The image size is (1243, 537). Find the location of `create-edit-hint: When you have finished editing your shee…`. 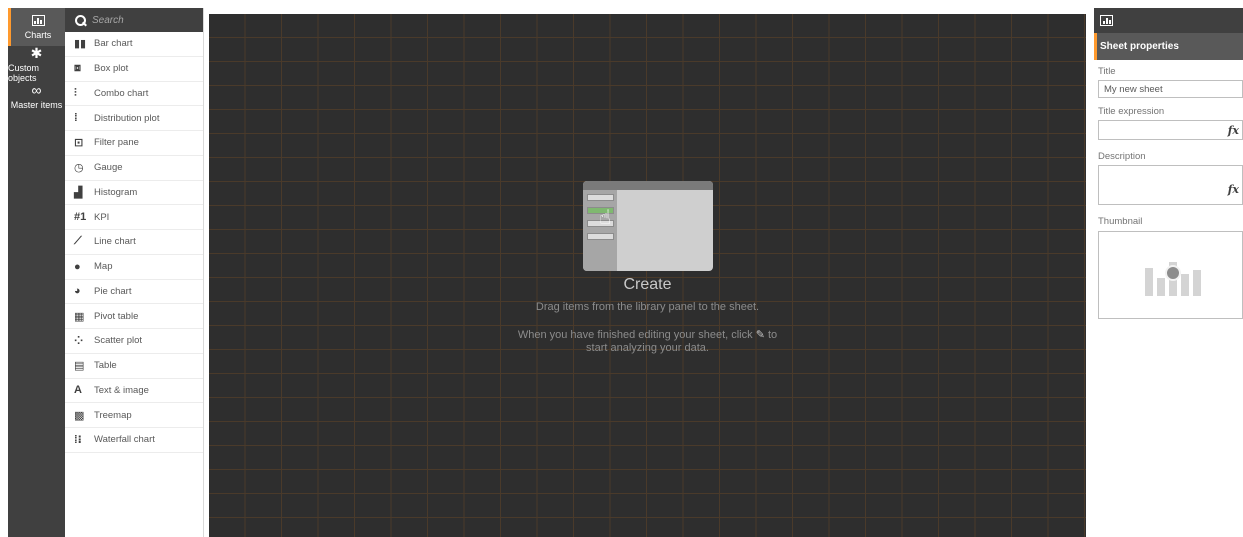

create-edit-hint: When you have finished editing your shee… is located at coordinates (647, 335).